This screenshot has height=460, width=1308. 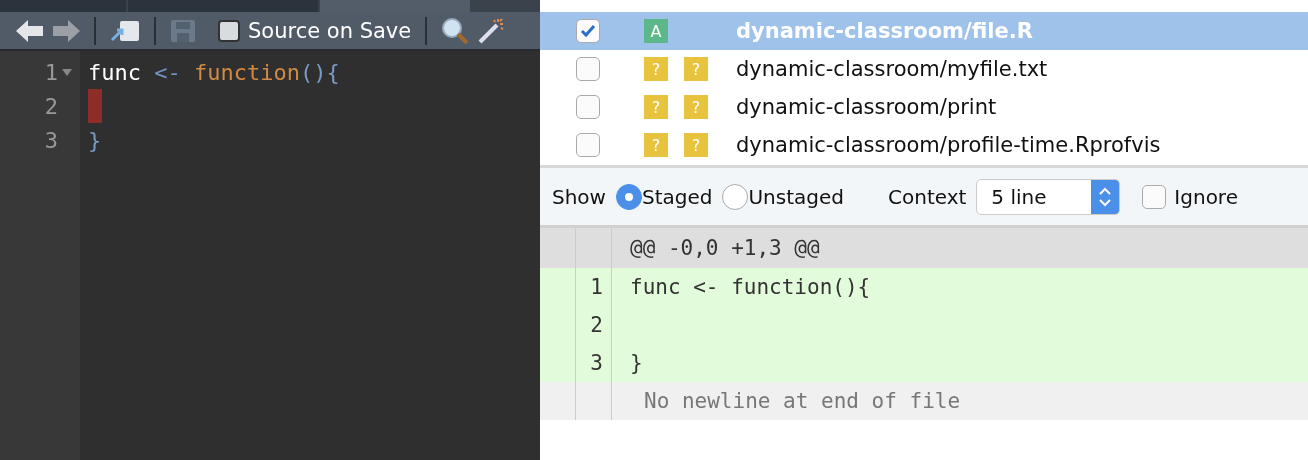 I want to click on diff-note: No newline at end of file, so click(x=802, y=401).